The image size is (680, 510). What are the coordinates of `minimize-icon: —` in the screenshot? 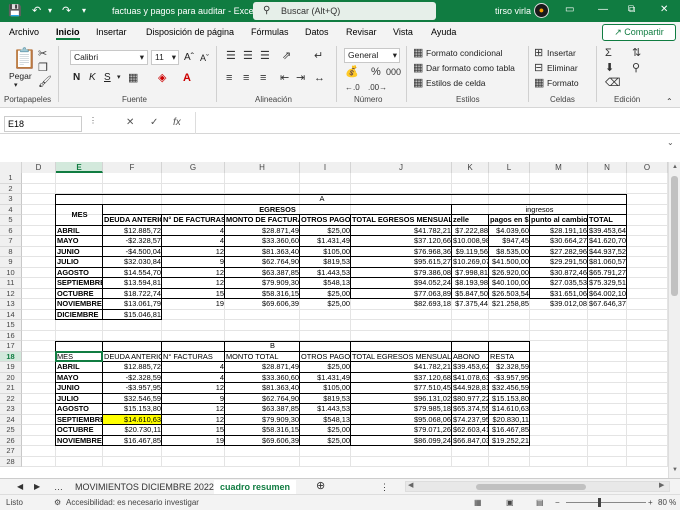 It's located at (603, 10).